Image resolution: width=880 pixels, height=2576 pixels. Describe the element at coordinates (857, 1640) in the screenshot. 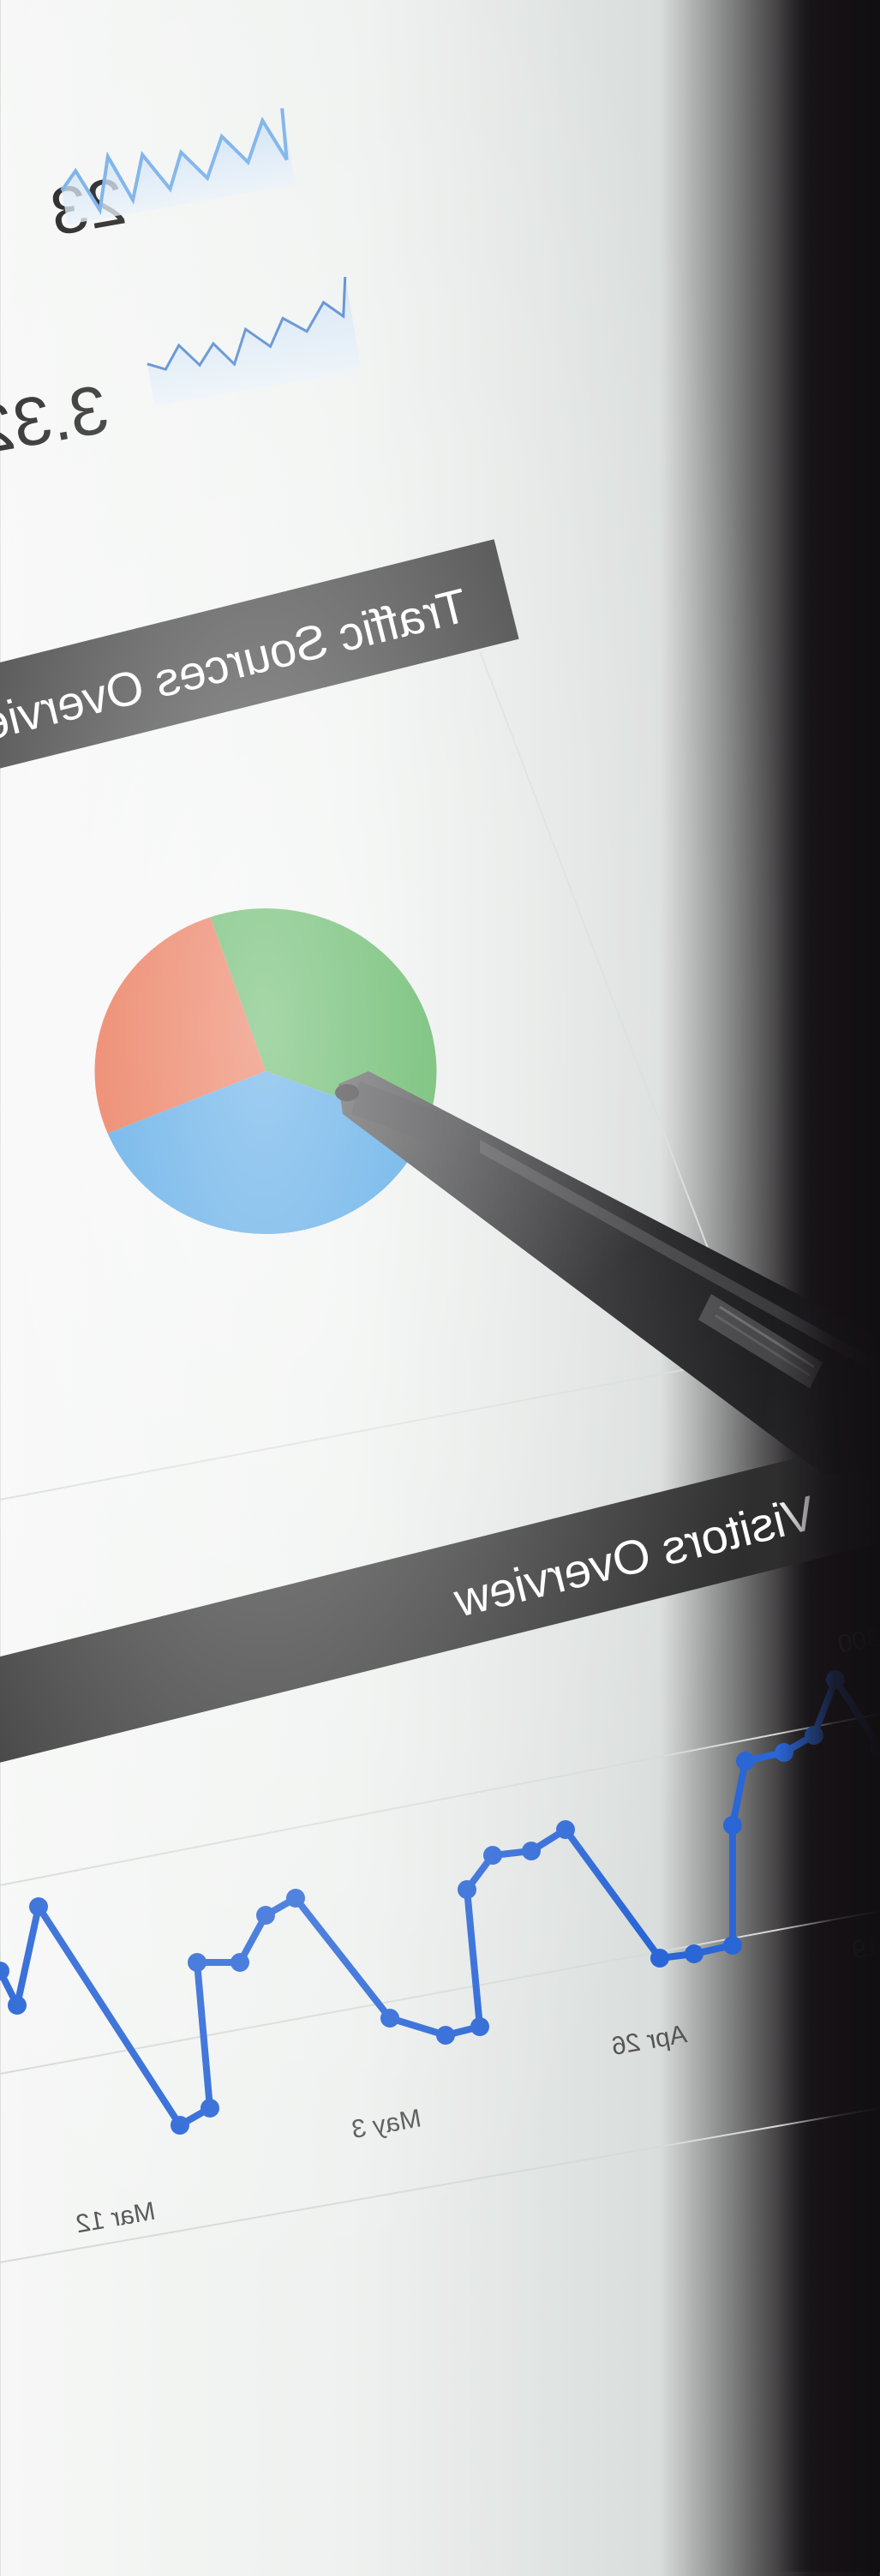

I see `axis-label-ymax: 300` at that location.